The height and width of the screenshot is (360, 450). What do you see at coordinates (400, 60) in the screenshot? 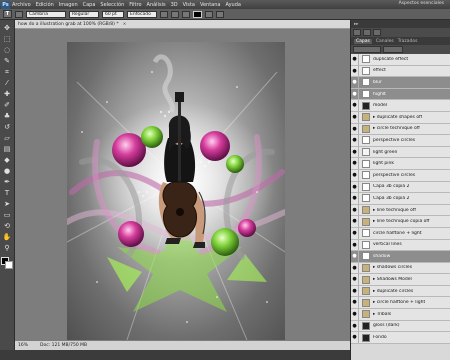
I see `layer-row: ● duplicate effect` at bounding box center [400, 60].